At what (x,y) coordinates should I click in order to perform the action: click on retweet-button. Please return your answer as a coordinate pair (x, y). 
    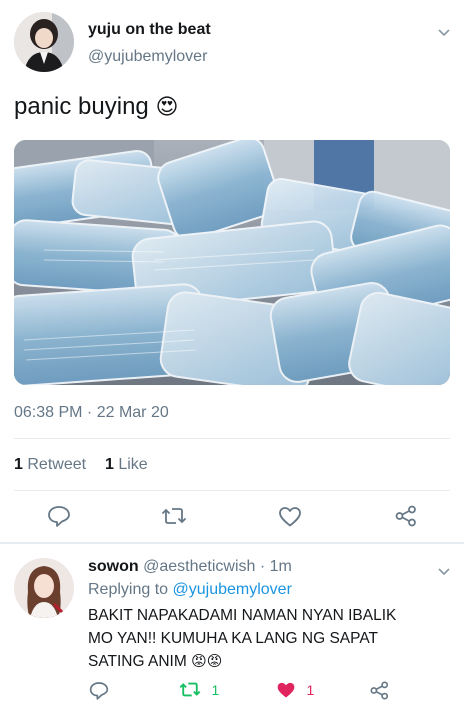
    Looking at the image, I should click on (174, 516).